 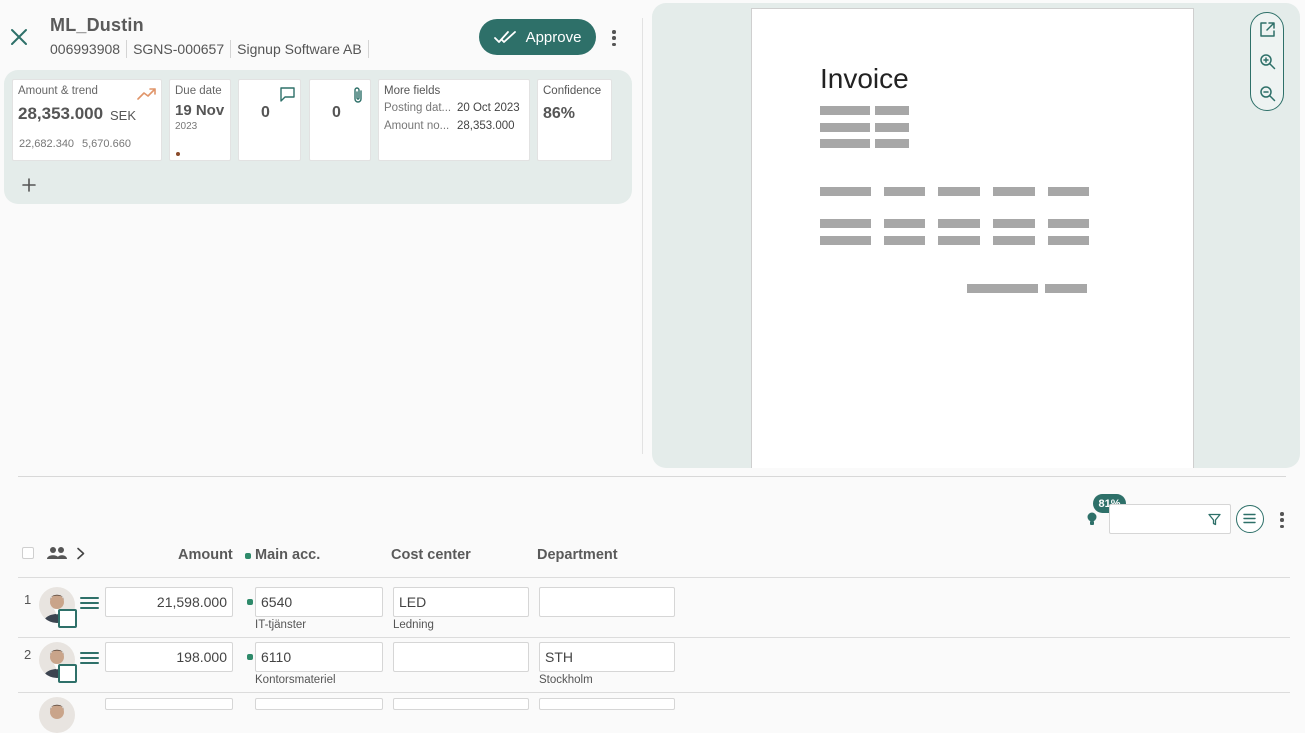 I want to click on page-title: ML_Dustin, so click(x=97, y=25).